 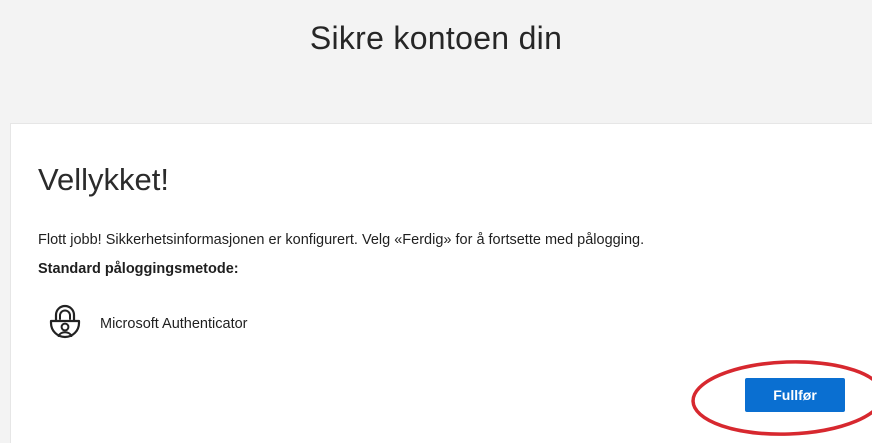 What do you see at coordinates (174, 324) in the screenshot?
I see `method-name: Microsoft Authenticator` at bounding box center [174, 324].